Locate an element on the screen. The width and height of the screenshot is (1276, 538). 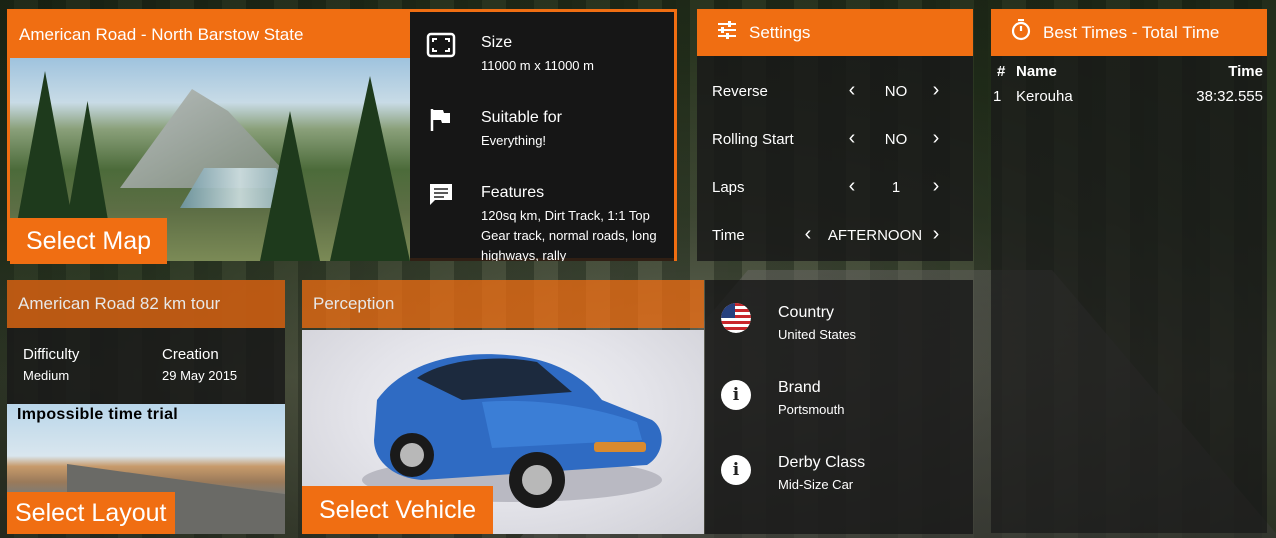
best-times-header: Best Times - Total Time is located at coordinates (1129, 32).